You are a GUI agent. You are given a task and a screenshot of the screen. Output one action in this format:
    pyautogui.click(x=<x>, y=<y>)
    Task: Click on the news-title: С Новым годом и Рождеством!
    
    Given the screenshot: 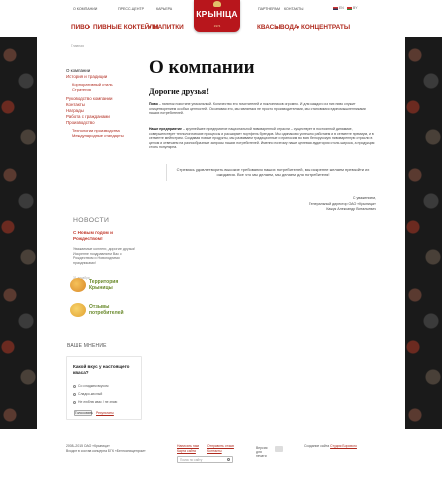 What is the action you would take?
    pyautogui.click(x=105, y=236)
    